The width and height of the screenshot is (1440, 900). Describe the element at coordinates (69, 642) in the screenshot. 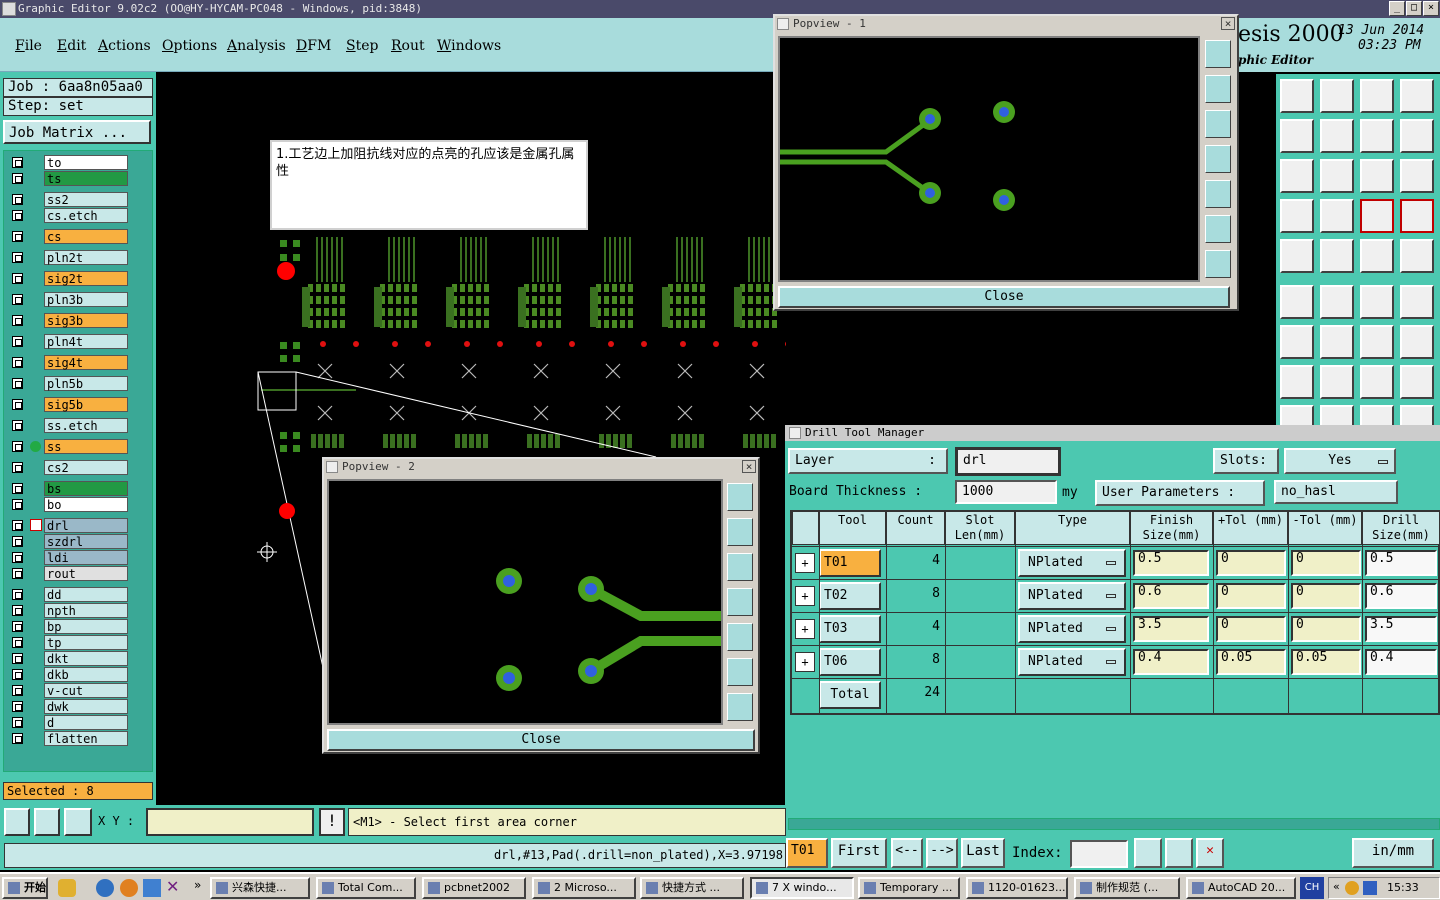

I see `layer-row-tp: tp` at that location.